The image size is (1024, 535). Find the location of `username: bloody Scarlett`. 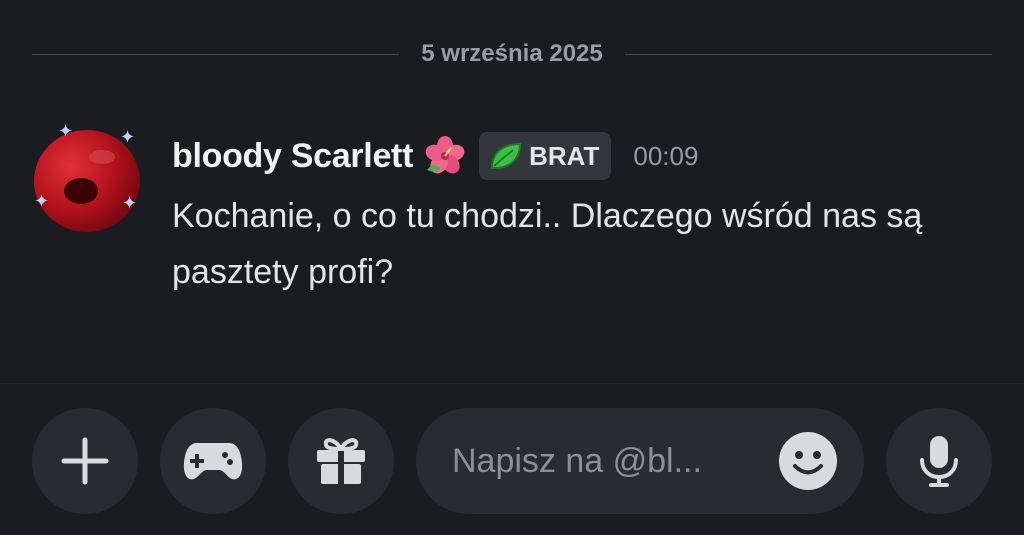

username: bloody Scarlett is located at coordinates (292, 156).